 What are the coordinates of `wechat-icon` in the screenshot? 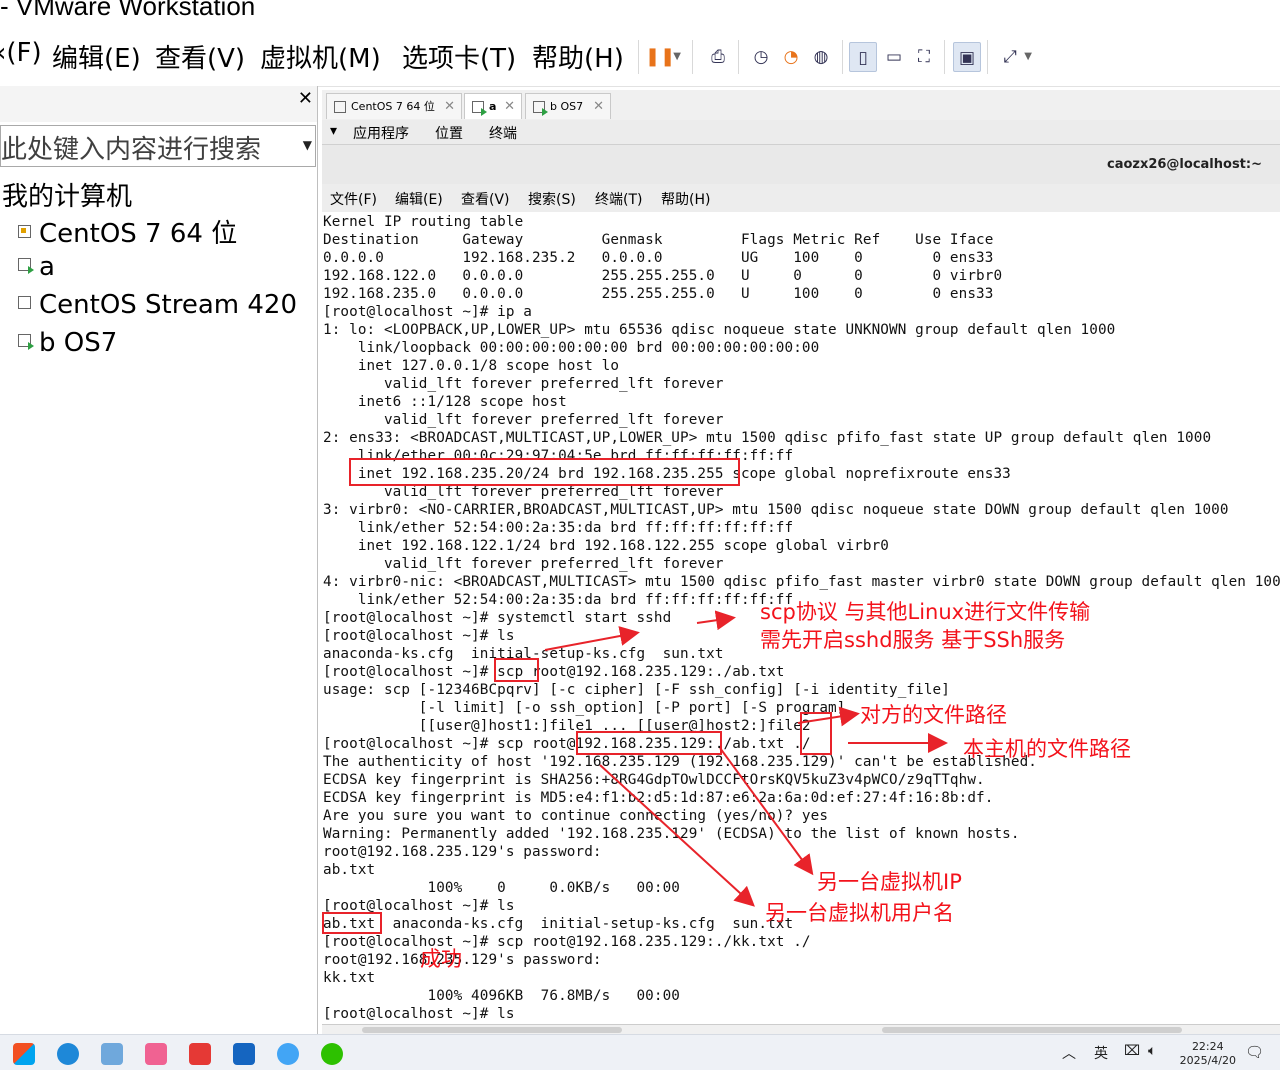 It's located at (332, 1054).